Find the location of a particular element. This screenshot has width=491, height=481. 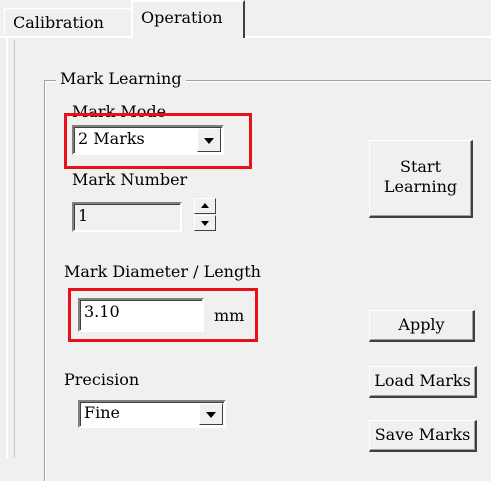

spin-down-button is located at coordinates (205, 223).